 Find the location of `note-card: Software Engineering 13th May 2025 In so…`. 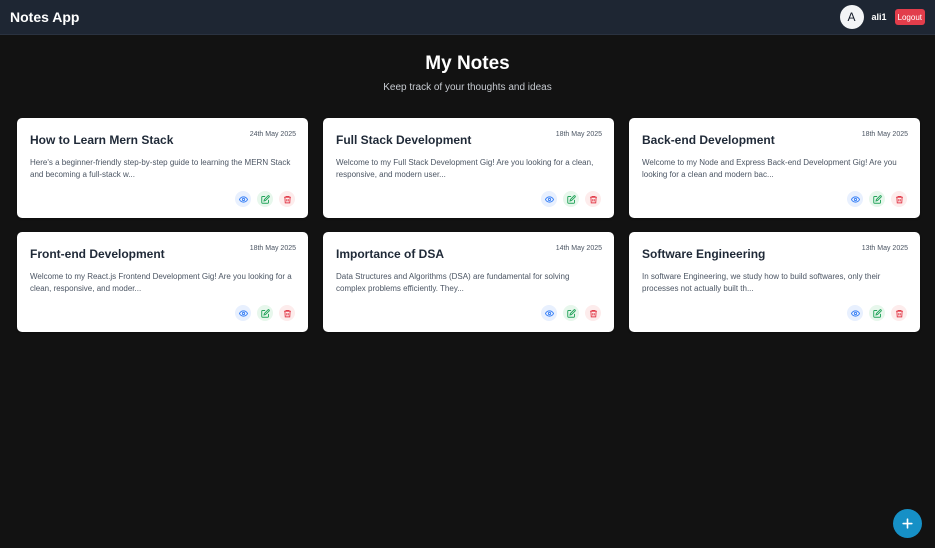

note-card: Software Engineering 13th May 2025 In so… is located at coordinates (774, 282).